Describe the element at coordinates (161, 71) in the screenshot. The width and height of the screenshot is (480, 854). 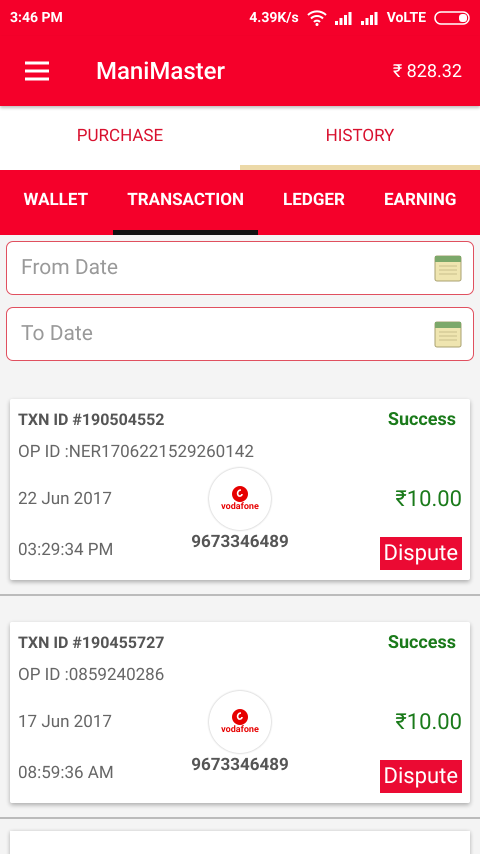
I see `app-title: ManiMaster` at that location.